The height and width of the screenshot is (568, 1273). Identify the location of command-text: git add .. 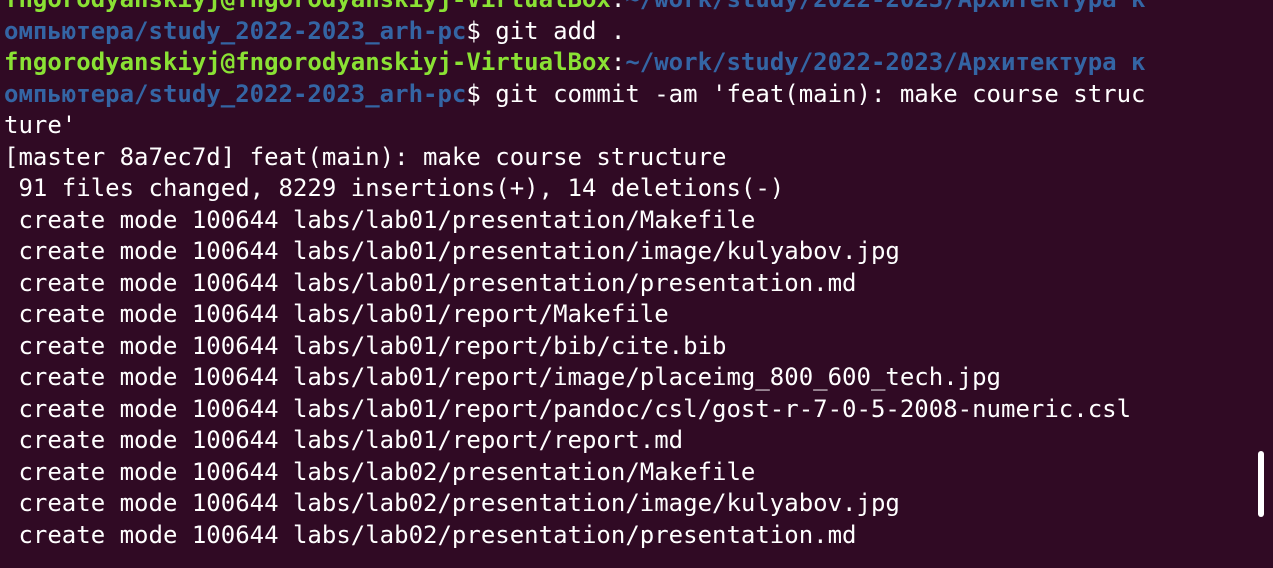
(560, 30).